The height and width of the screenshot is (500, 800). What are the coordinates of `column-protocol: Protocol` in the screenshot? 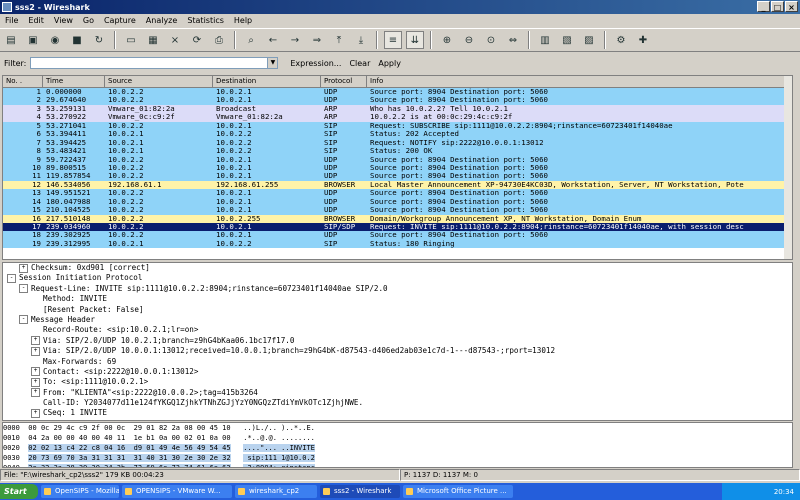 It's located at (344, 82).